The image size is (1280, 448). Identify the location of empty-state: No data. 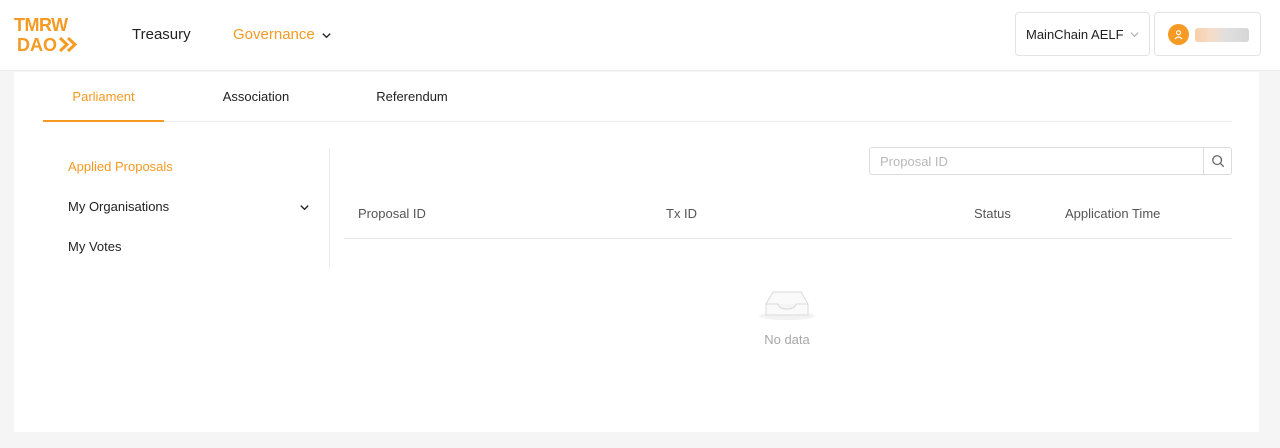
(787, 314).